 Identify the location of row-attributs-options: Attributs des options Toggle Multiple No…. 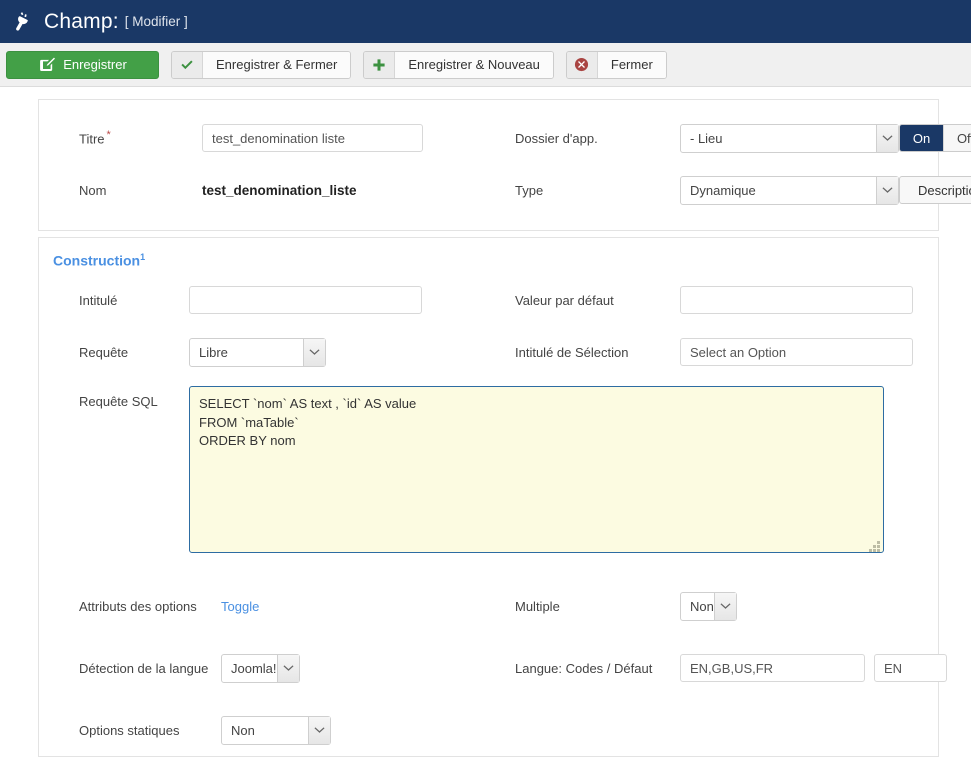
(488, 606).